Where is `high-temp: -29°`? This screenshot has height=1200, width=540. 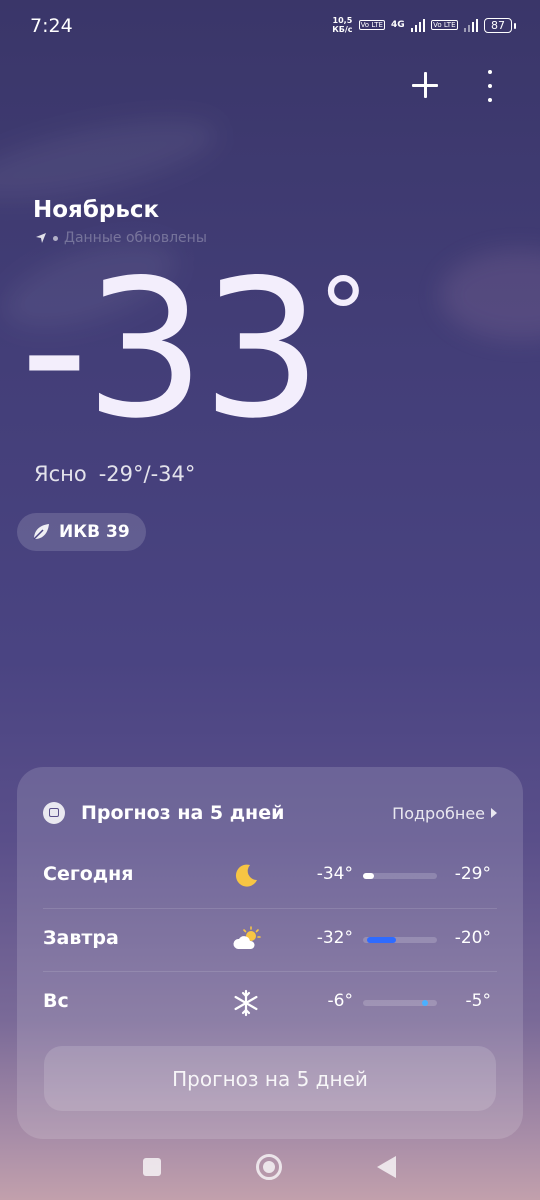
high-temp: -29° is located at coordinates (472, 874).